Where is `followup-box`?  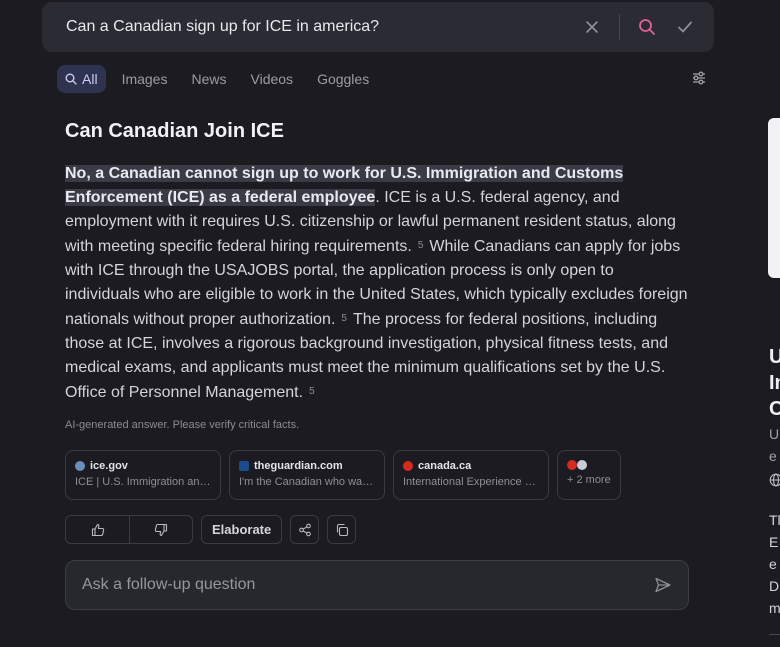
followup-box is located at coordinates (377, 585).